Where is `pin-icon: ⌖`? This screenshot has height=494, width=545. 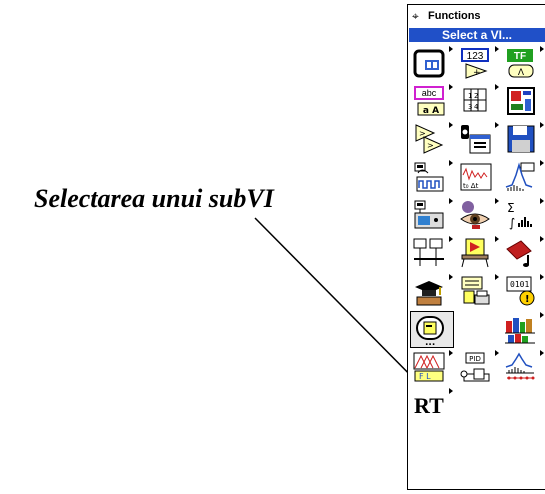 pin-icon: ⌖ is located at coordinates (415, 16).